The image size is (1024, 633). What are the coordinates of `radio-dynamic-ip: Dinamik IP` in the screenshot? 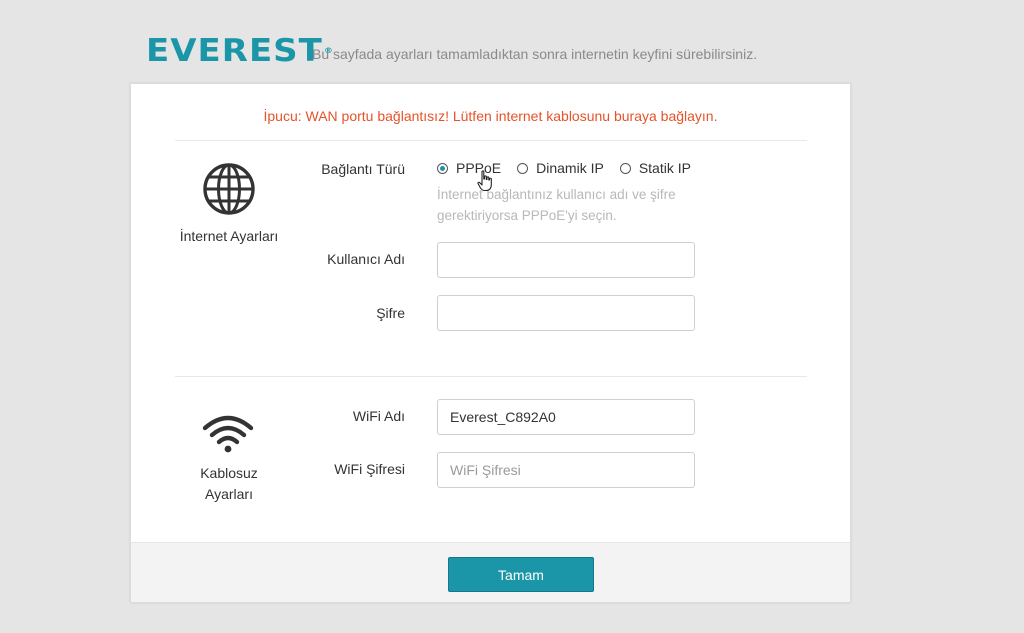 It's located at (560, 168).